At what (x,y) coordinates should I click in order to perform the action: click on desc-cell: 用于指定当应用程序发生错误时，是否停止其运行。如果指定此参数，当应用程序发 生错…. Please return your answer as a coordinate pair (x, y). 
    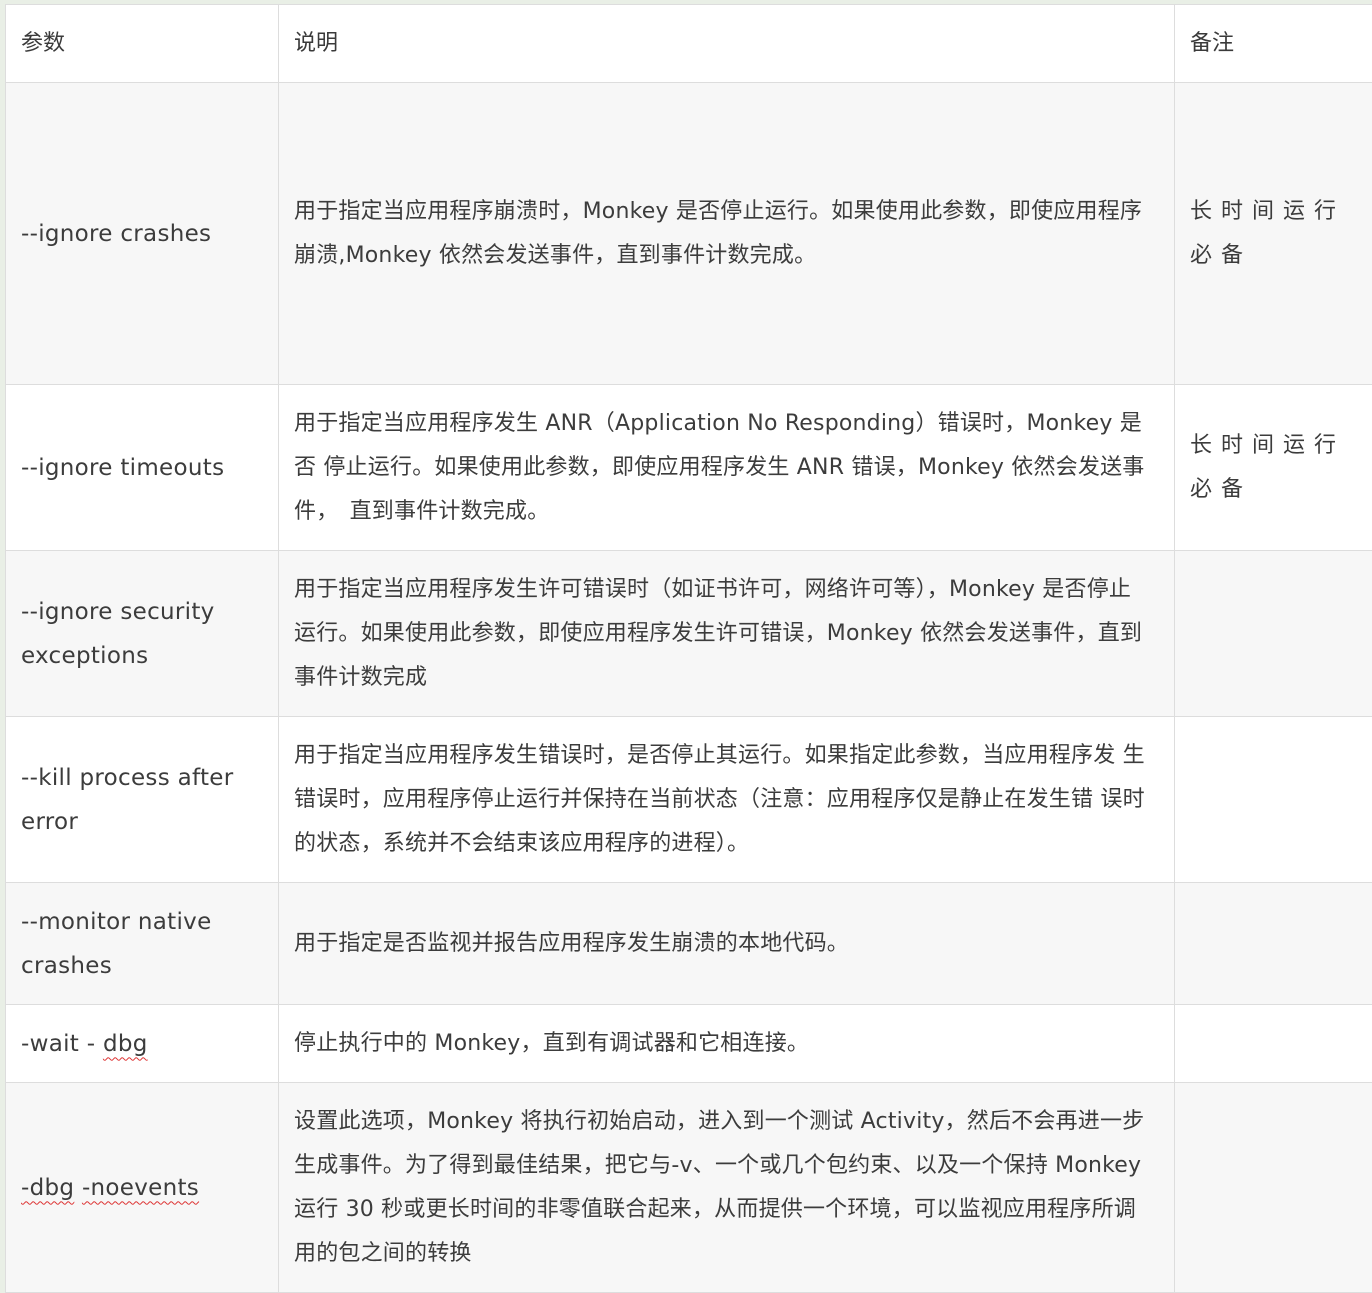
    Looking at the image, I should click on (727, 800).